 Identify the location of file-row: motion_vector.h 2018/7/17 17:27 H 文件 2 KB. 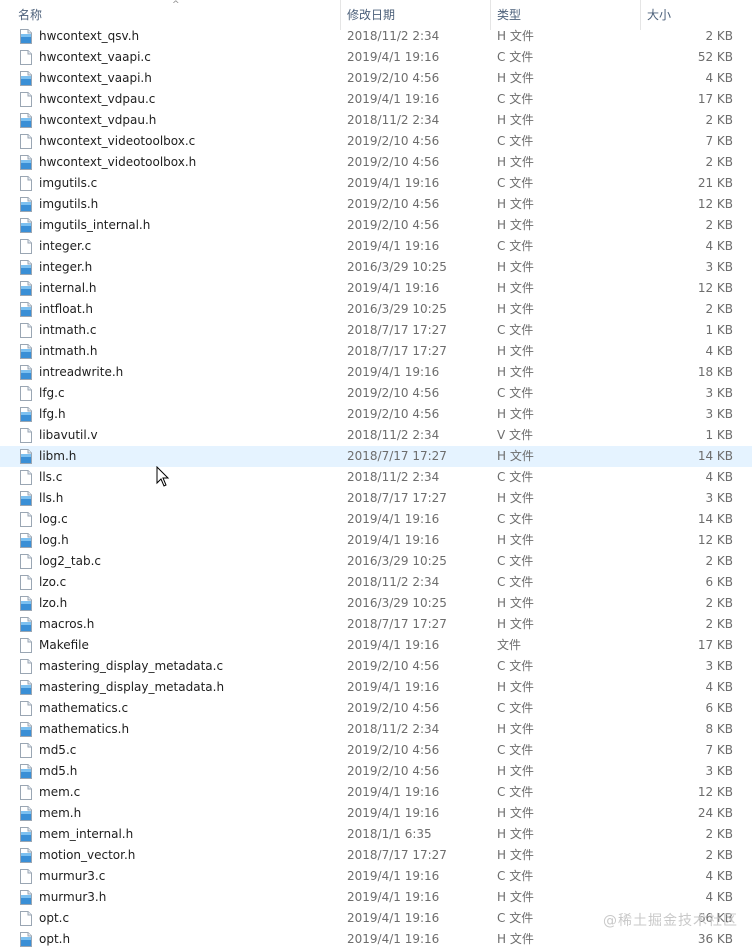
(376, 855).